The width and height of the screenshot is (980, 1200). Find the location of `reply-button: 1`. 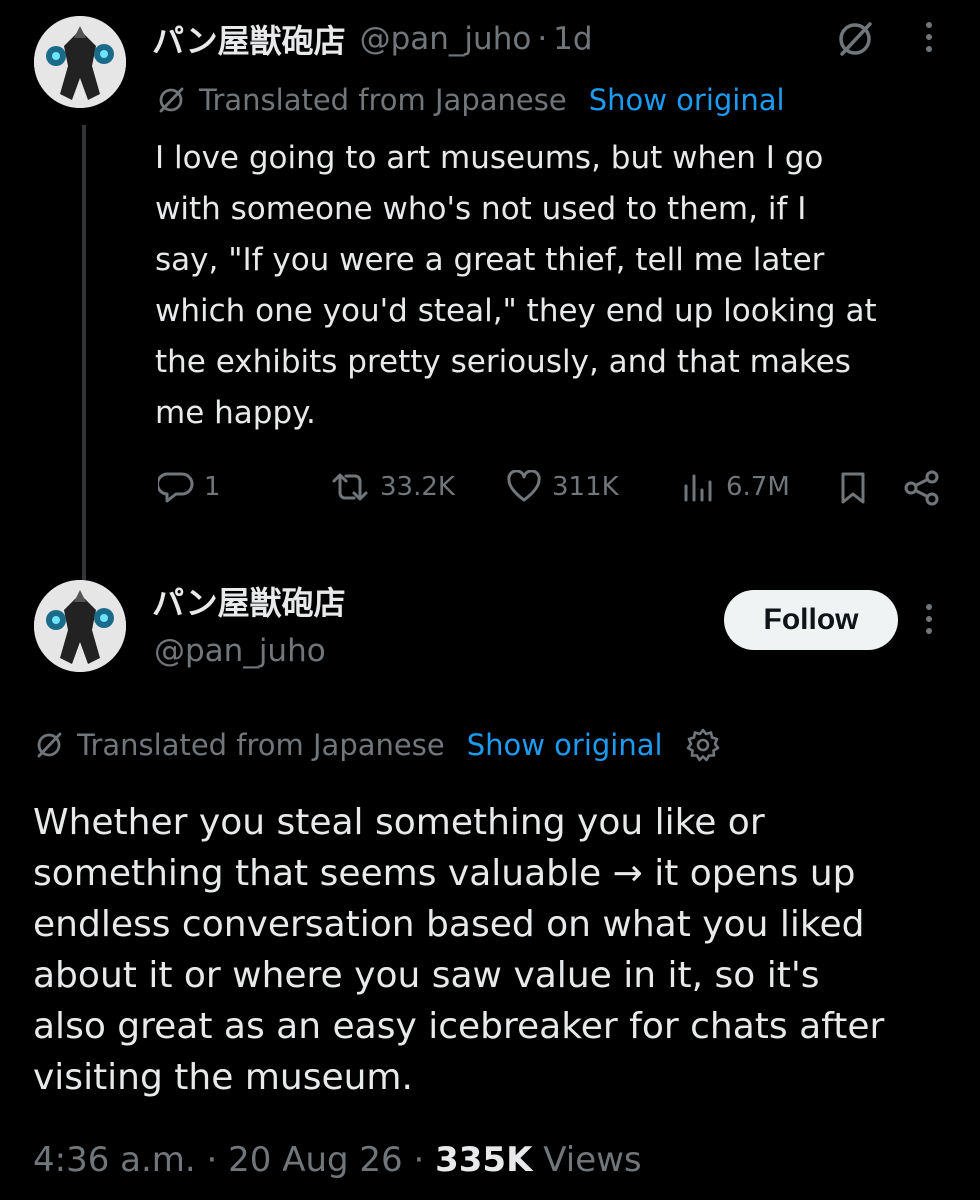

reply-button: 1 is located at coordinates (189, 487).